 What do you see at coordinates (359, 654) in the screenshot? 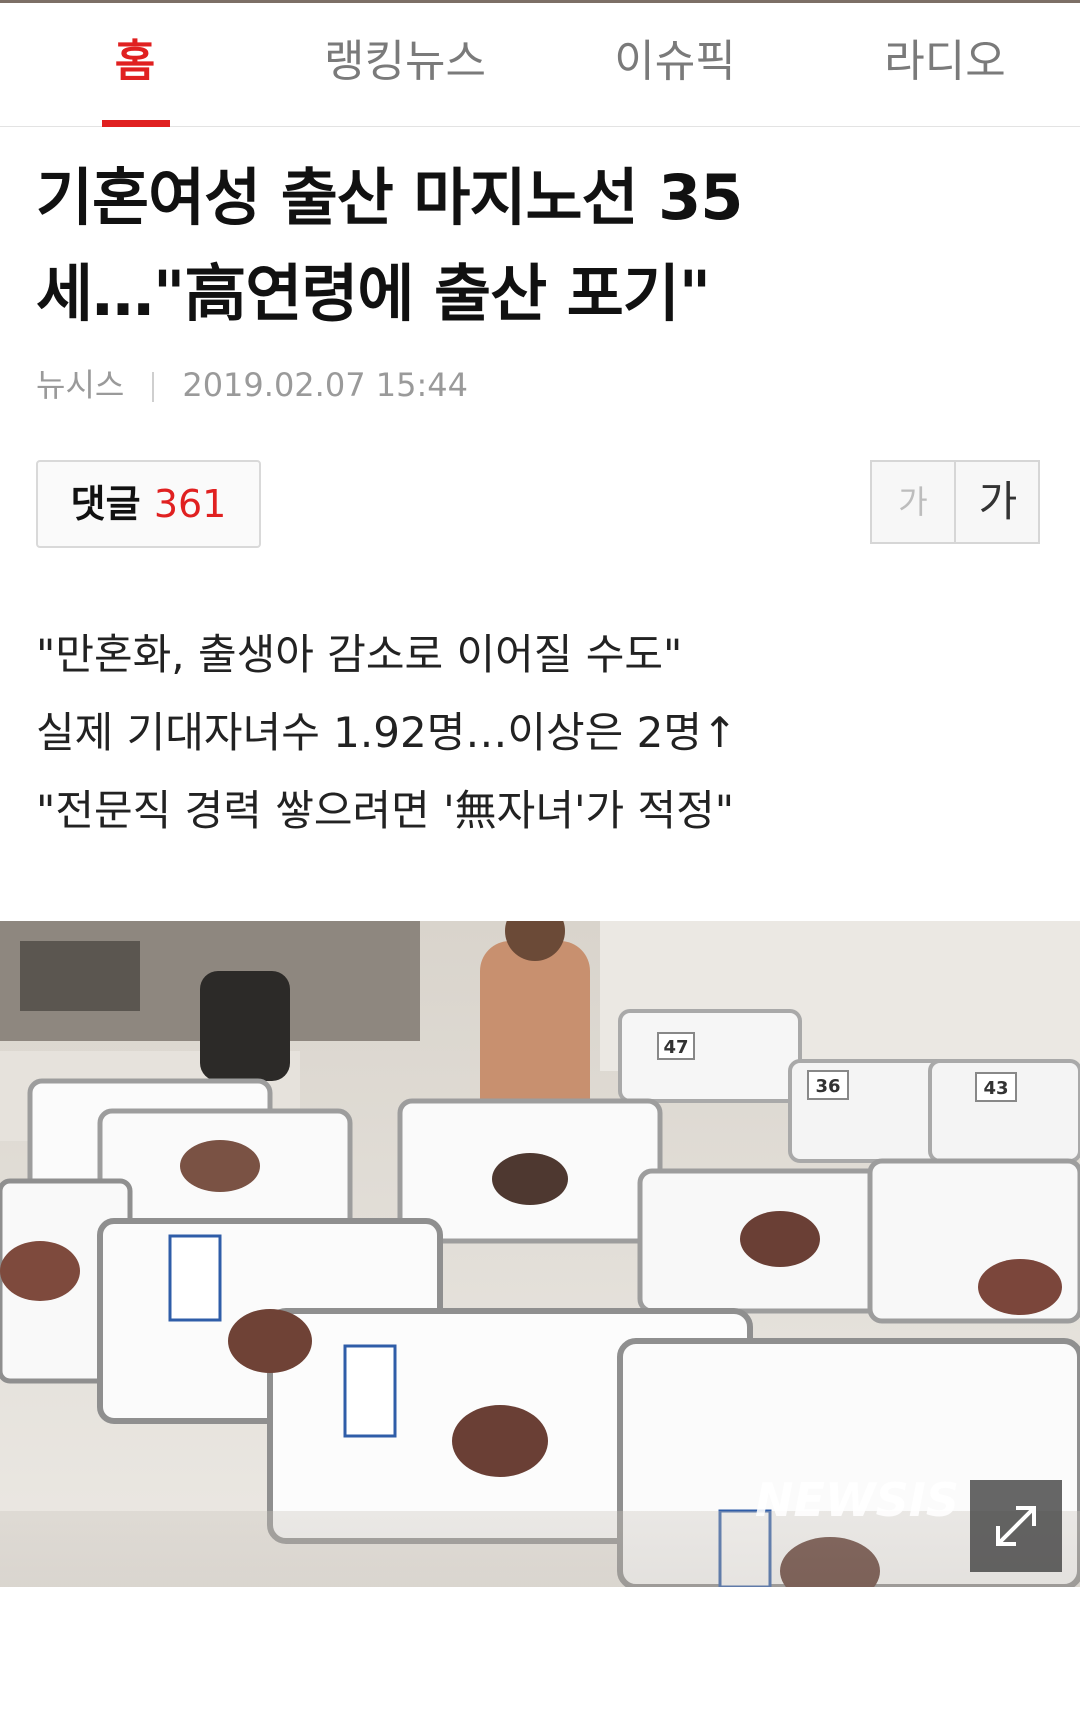
I see `summary-line: "만혼화, 출생아 감소로 이어질 수도"` at bounding box center [359, 654].